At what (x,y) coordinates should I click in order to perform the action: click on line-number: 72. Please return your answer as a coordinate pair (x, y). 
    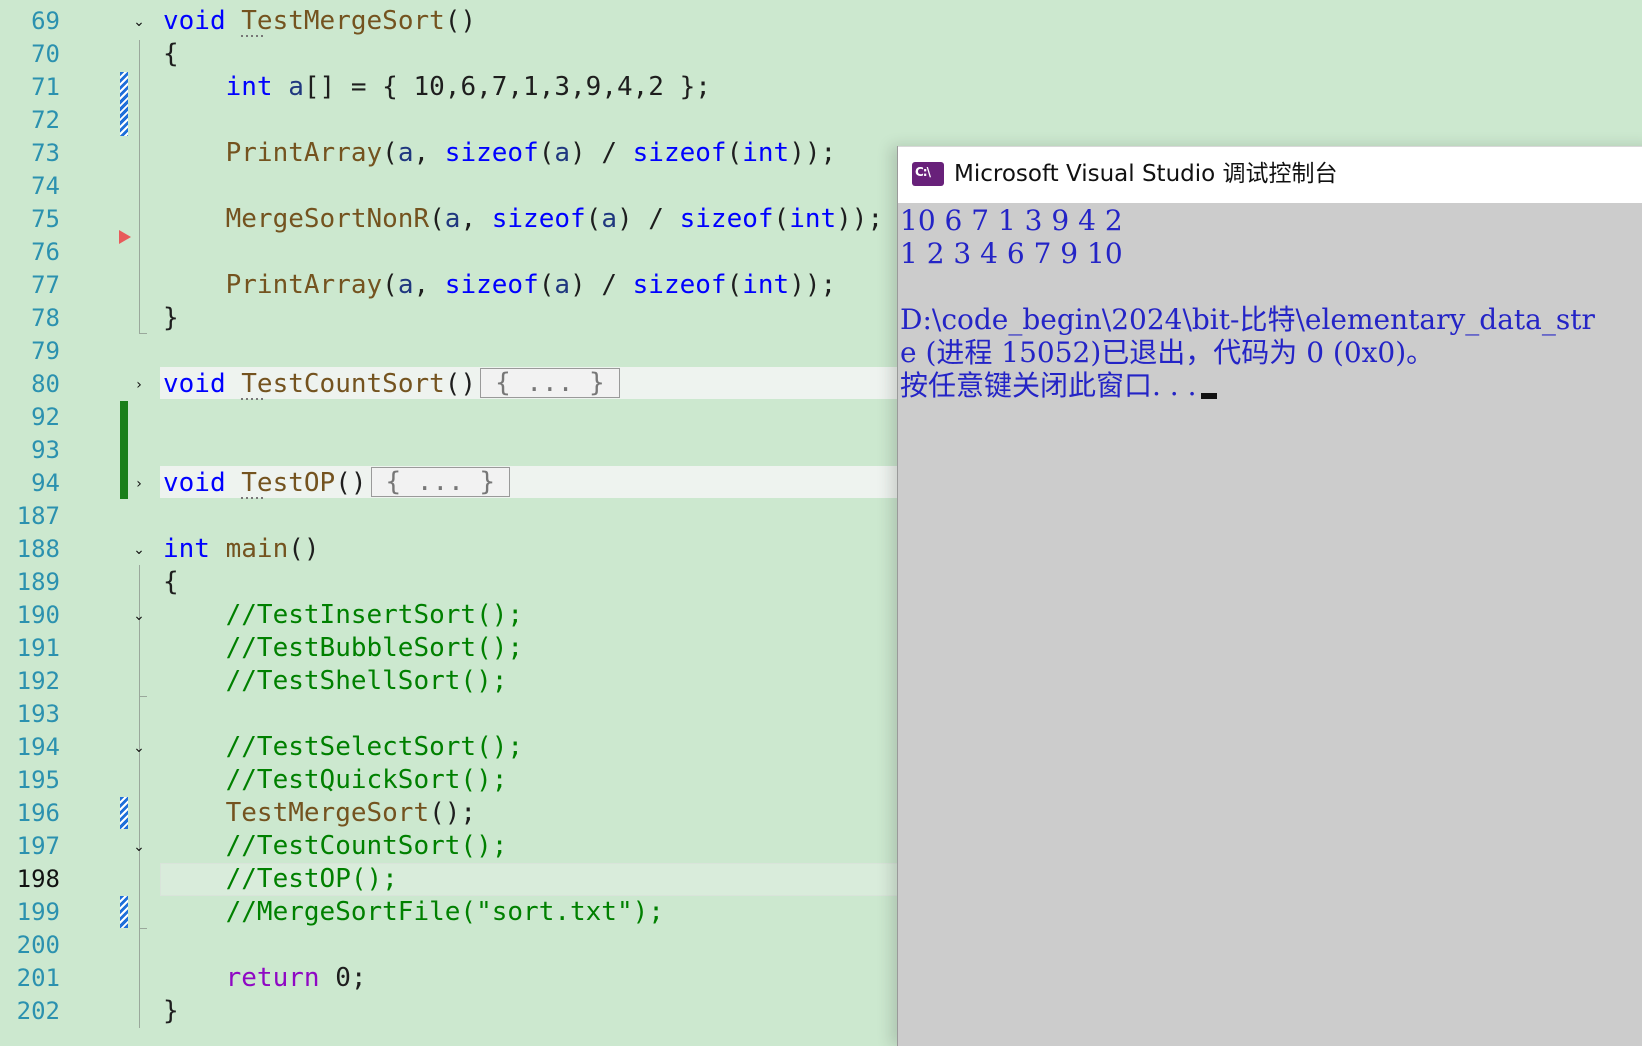
    Looking at the image, I should click on (45, 120).